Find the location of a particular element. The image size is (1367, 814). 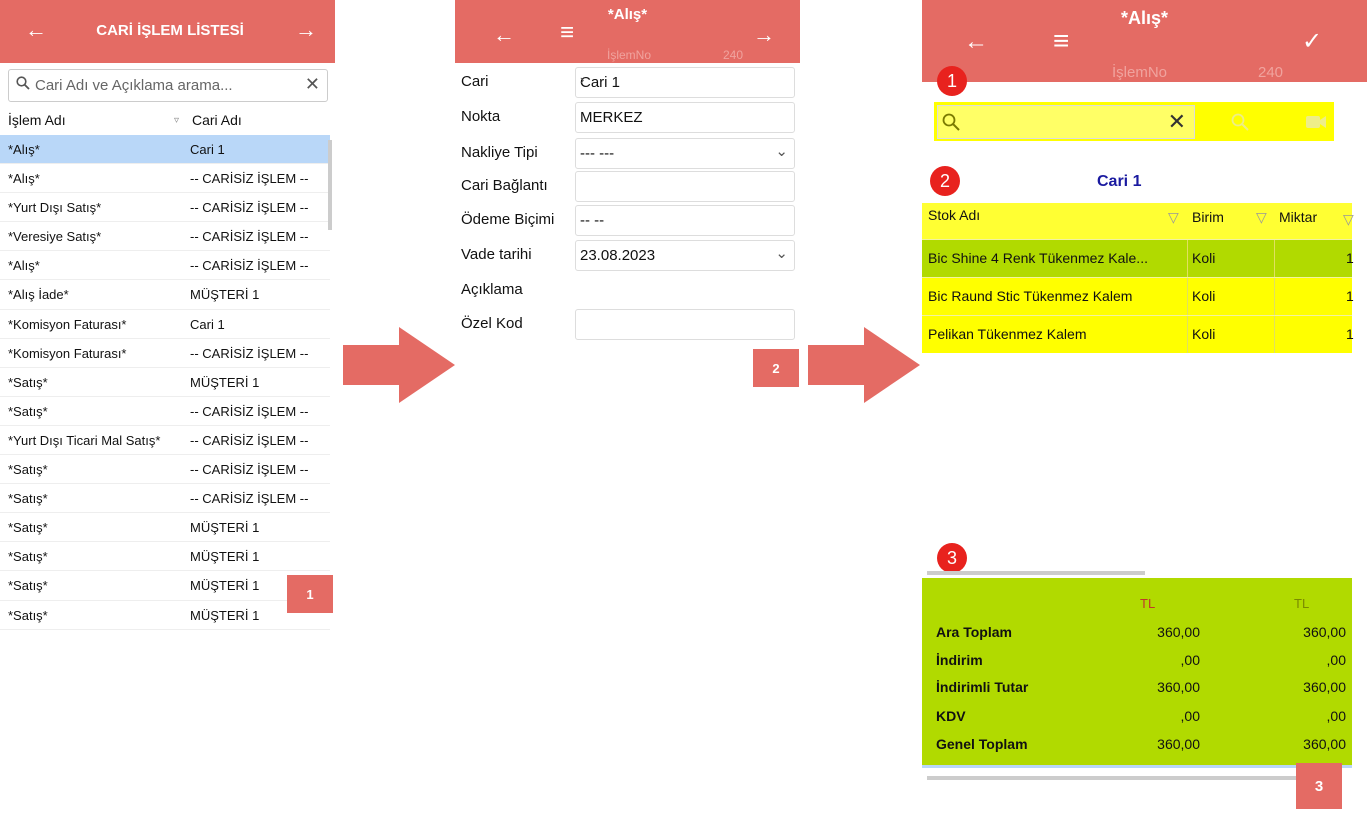

cari-adi: Cari 1 is located at coordinates (207, 149).